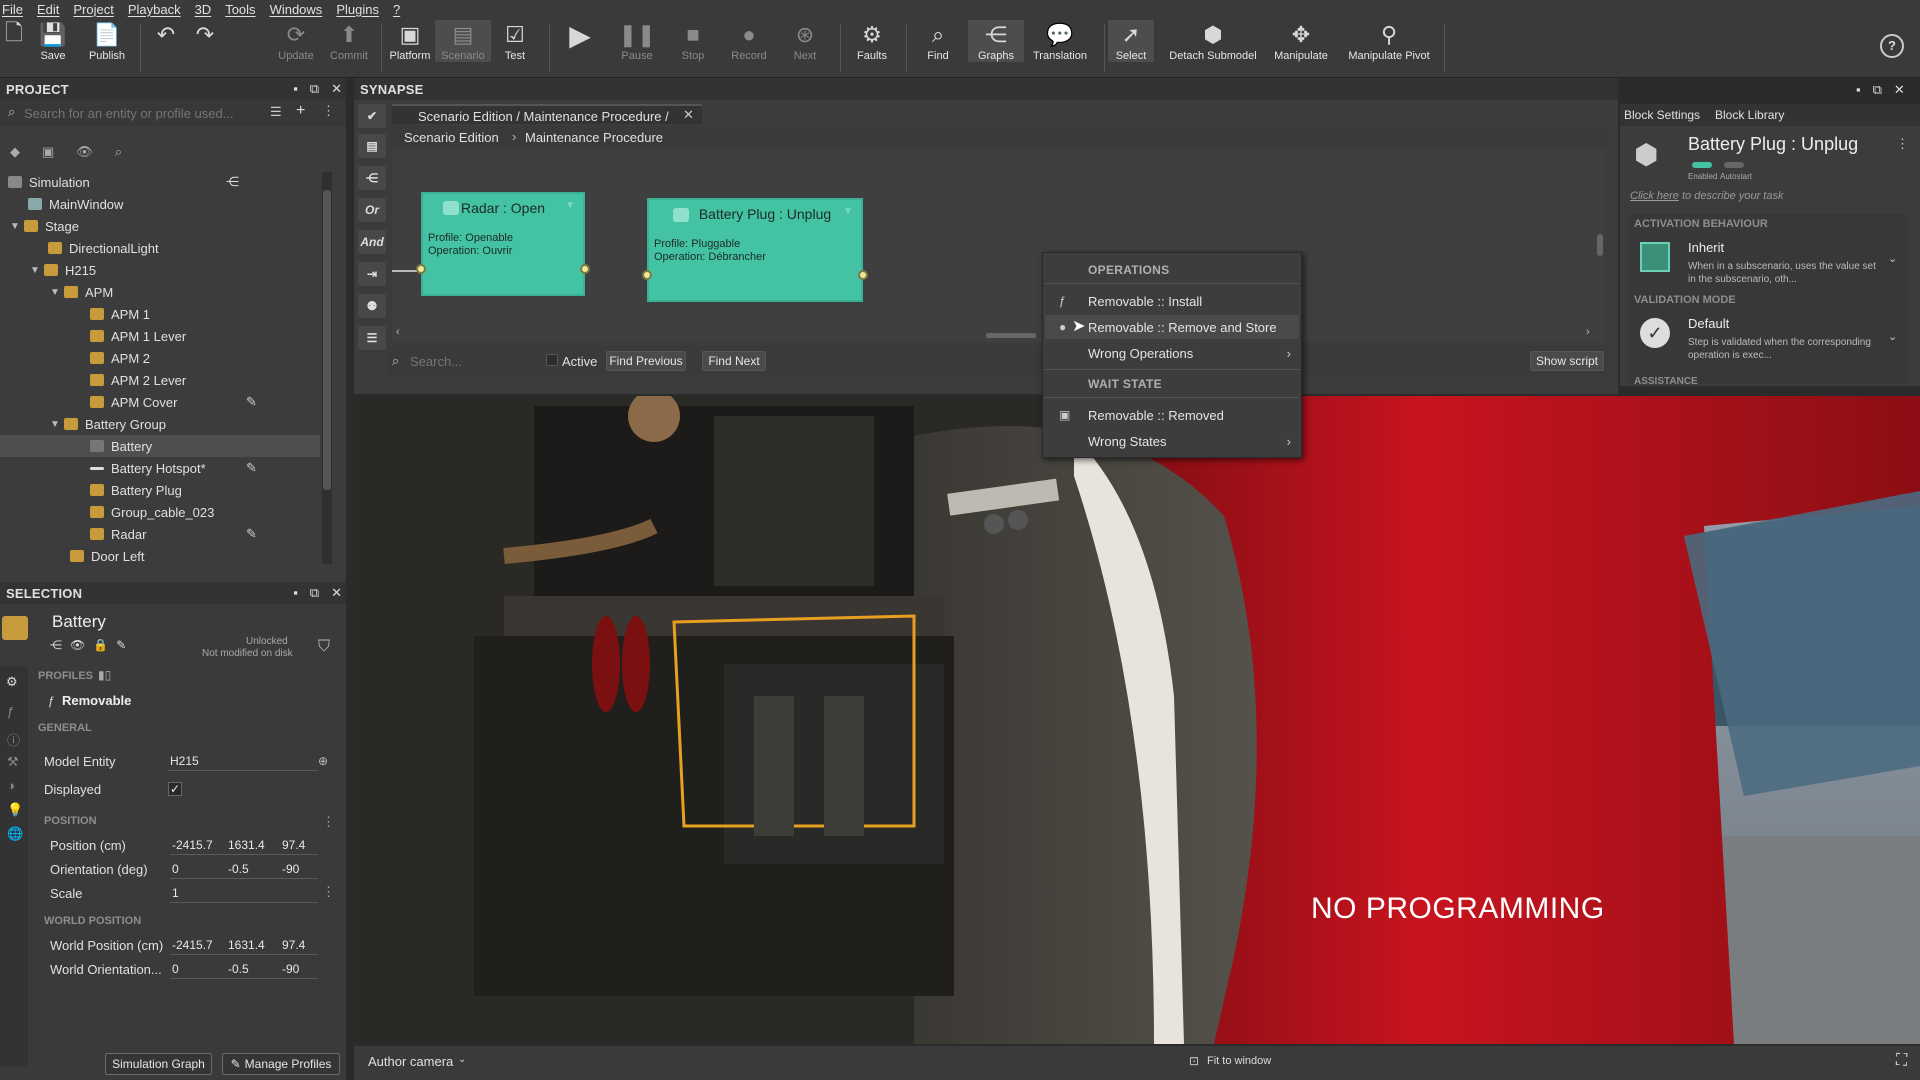  Describe the element at coordinates (1172, 301) in the screenshot. I see `menu-item-install: ƒ Removable :: Install` at that location.